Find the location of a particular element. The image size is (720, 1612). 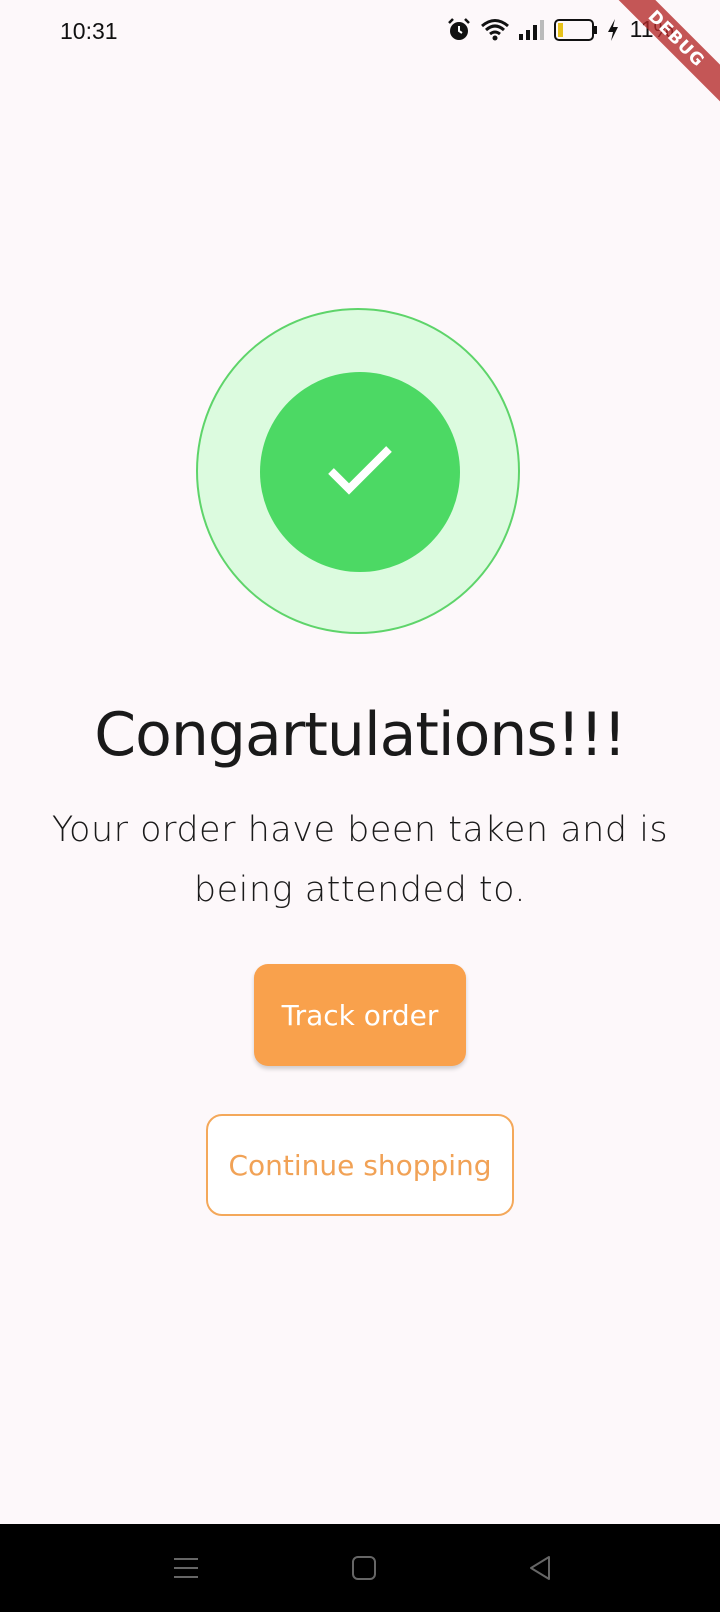

continue-shopping-button: Continue shopping is located at coordinates (360, 1165).